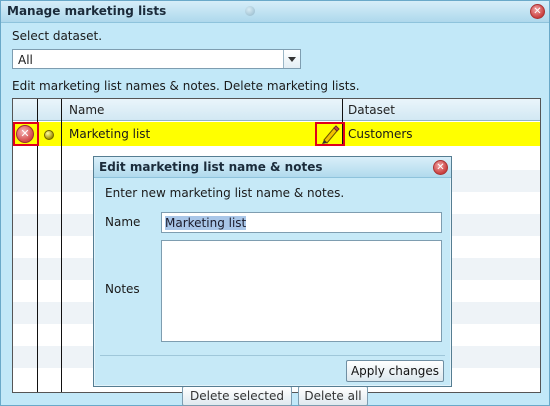 The width and height of the screenshot is (550, 406). What do you see at coordinates (395, 371) in the screenshot?
I see `apply-changes-button: Apply changes` at bounding box center [395, 371].